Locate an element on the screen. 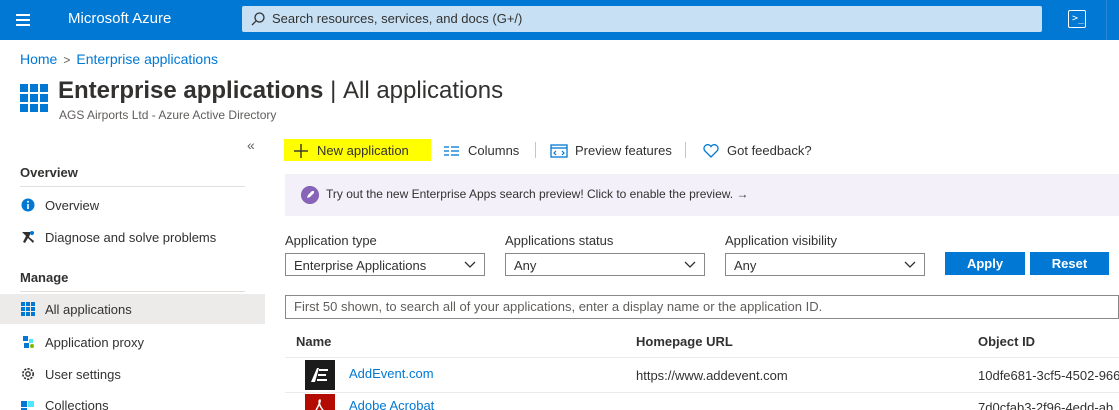 The image size is (1119, 410). proxy-icon is located at coordinates (28, 342).